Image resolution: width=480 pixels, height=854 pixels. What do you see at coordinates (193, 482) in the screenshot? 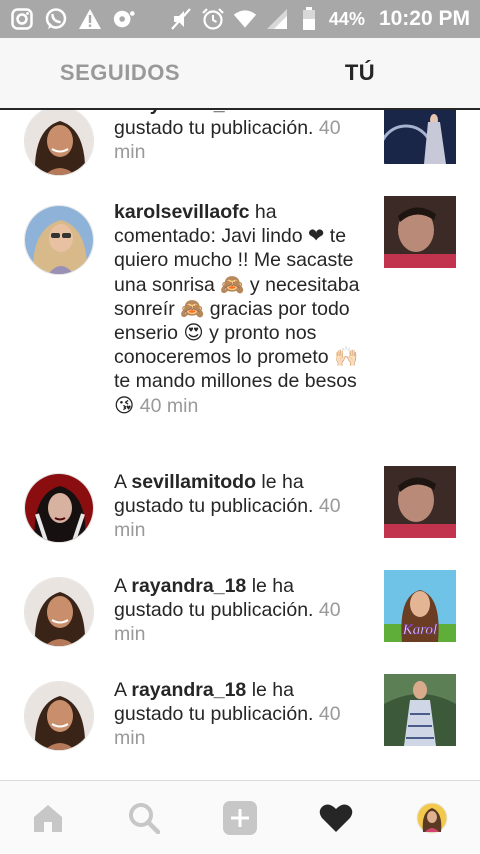
I see `username-link: sevillamitodo` at bounding box center [193, 482].